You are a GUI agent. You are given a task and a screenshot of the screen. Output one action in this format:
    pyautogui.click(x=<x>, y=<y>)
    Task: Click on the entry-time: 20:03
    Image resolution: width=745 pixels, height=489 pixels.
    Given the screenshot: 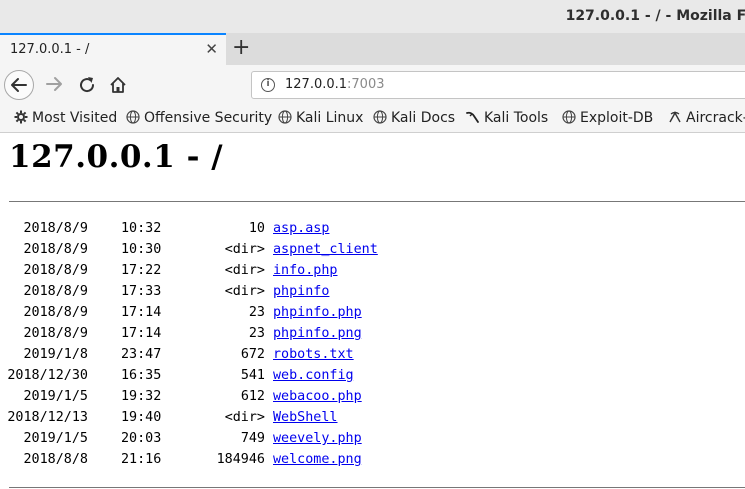 What is the action you would take?
    pyautogui.click(x=141, y=438)
    